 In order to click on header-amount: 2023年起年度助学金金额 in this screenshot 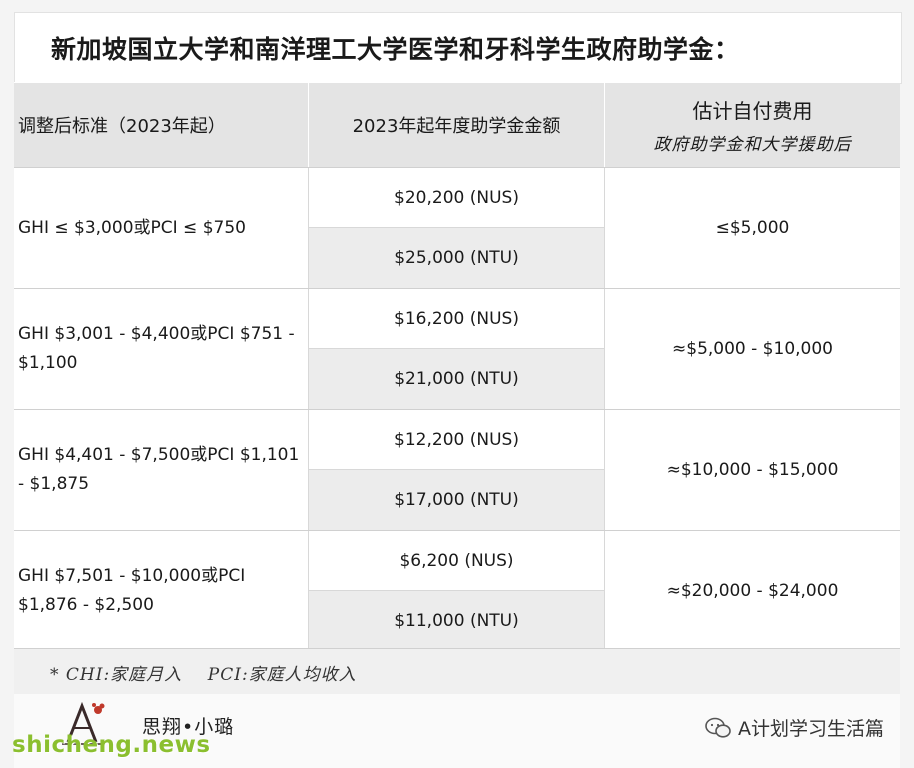, I will do `click(457, 125)`.